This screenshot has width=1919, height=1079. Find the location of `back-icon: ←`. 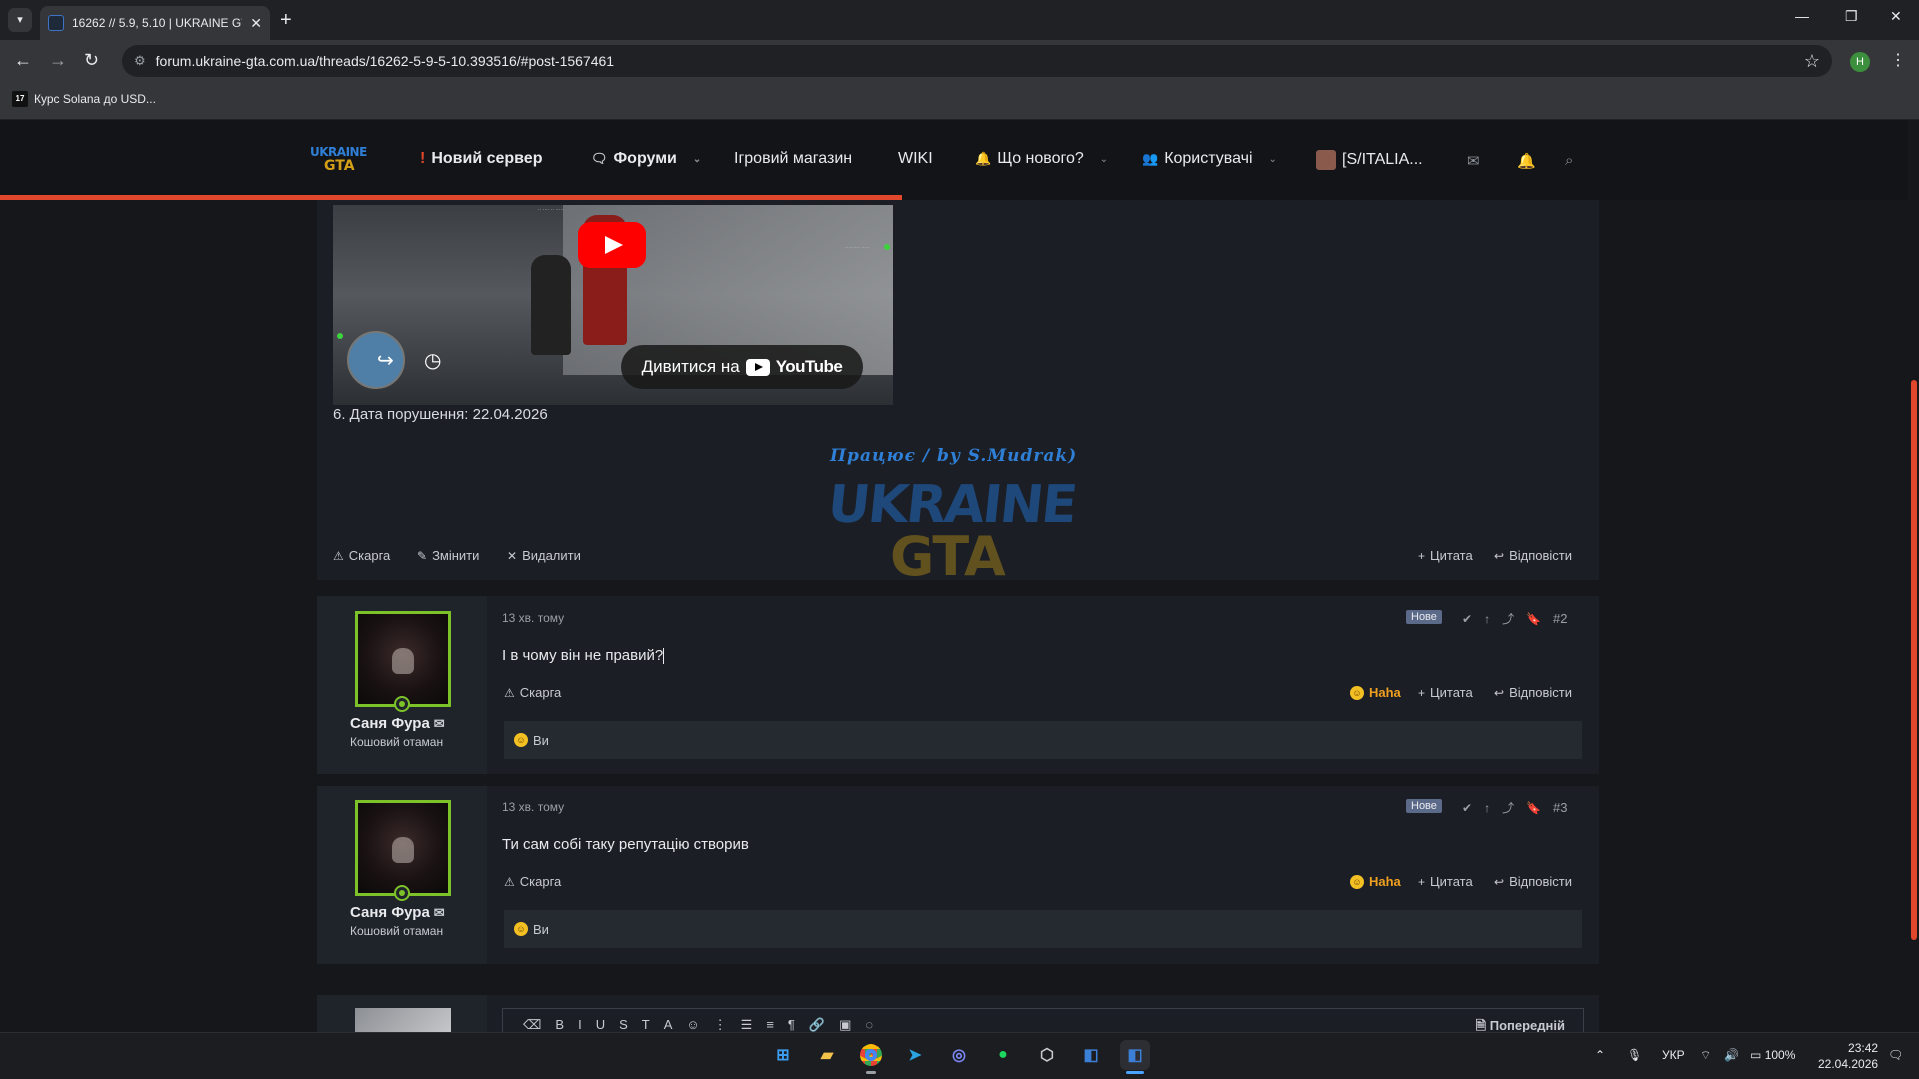

back-icon: ← is located at coordinates (23, 60).